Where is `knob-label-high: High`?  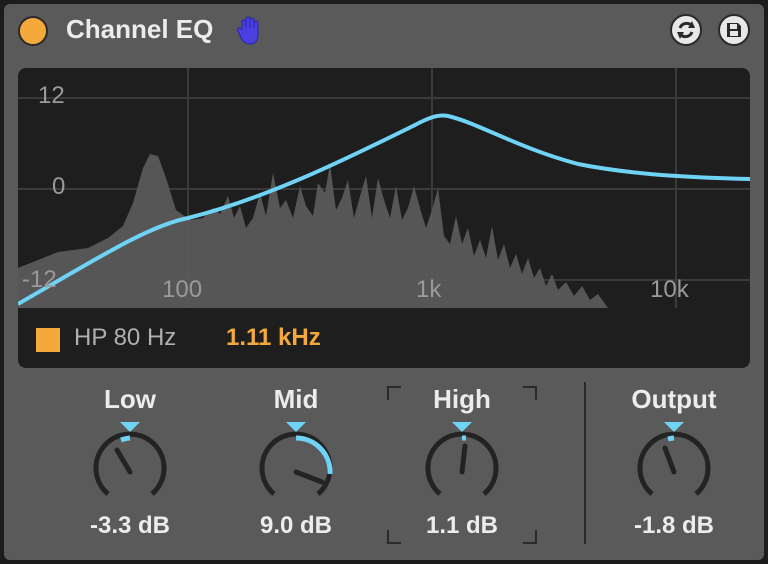
knob-label-high: High is located at coordinates (462, 399).